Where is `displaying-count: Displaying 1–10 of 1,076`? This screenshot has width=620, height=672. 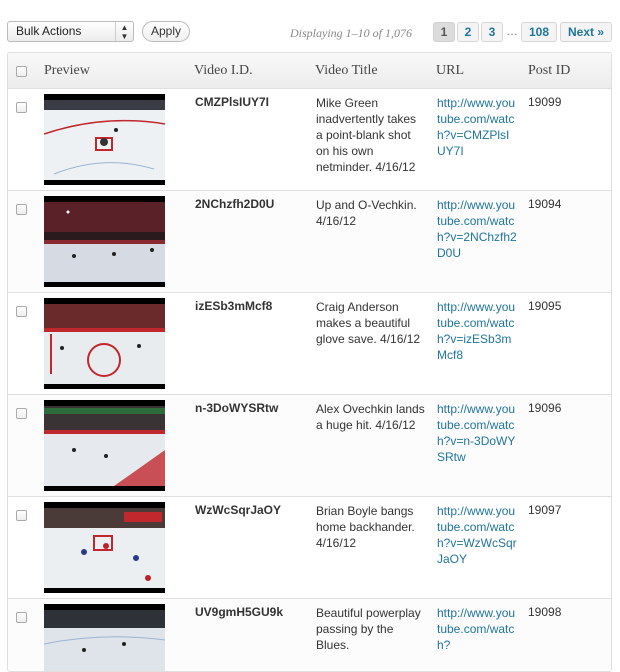
displaying-count: Displaying 1–10 of 1,076 is located at coordinates (351, 33).